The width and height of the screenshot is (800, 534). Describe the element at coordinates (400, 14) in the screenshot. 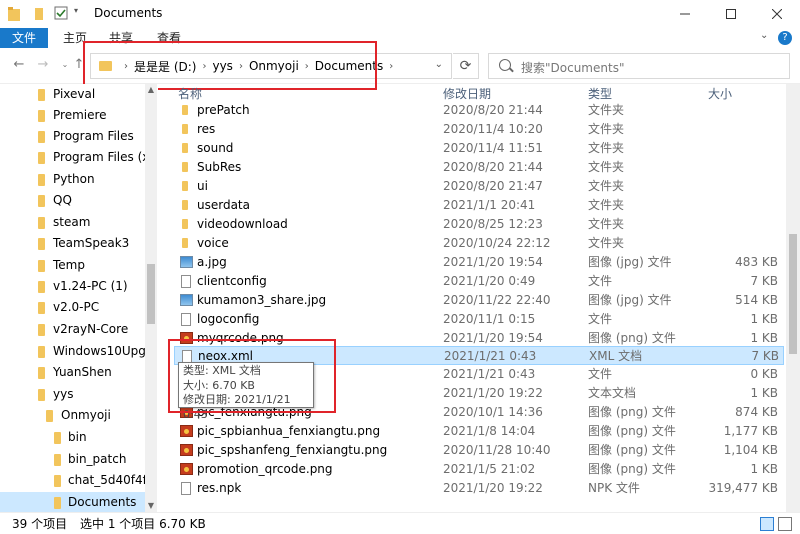

I see `title-bar: ▾ Documents` at that location.